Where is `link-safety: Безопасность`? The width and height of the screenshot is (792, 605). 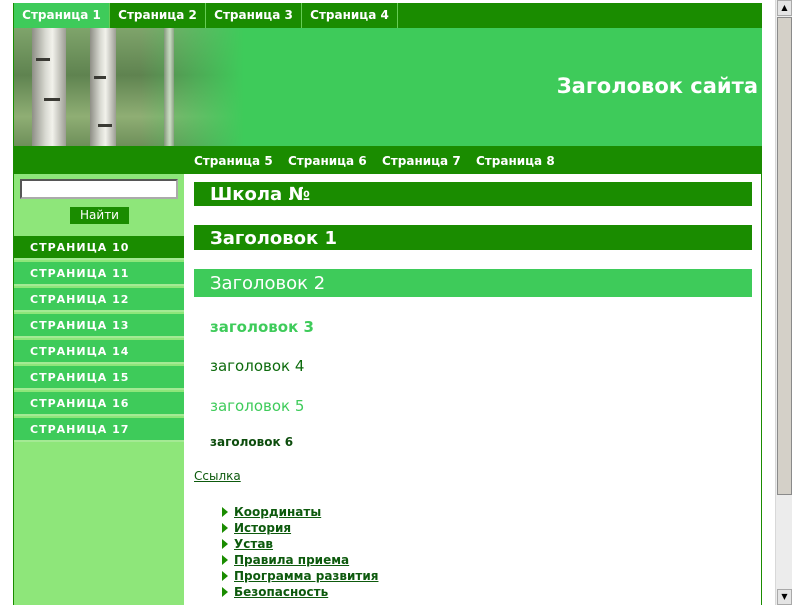 link-safety: Безопасность is located at coordinates (281, 592).